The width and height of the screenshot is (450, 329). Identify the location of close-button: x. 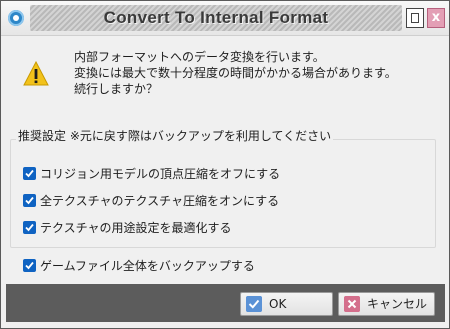
(436, 18).